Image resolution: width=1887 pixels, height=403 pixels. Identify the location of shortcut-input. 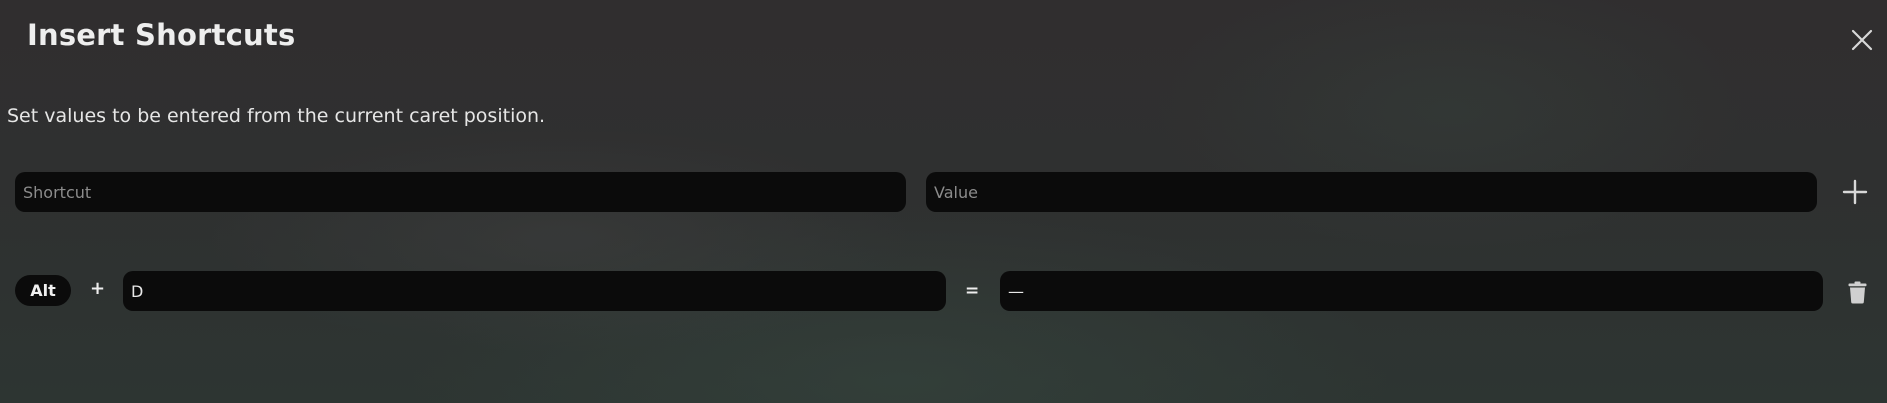
(460, 192).